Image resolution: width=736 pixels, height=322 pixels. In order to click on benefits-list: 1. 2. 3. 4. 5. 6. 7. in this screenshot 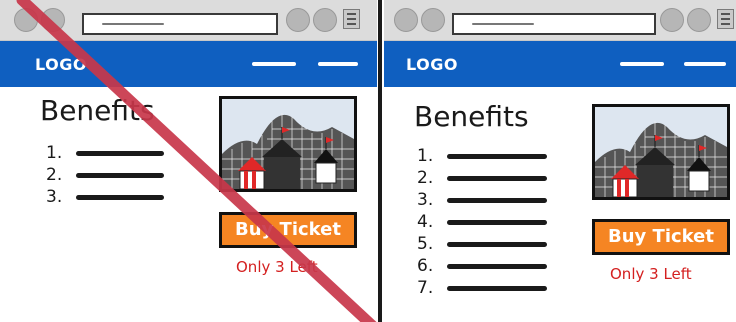, I will do `click(482, 222)`.